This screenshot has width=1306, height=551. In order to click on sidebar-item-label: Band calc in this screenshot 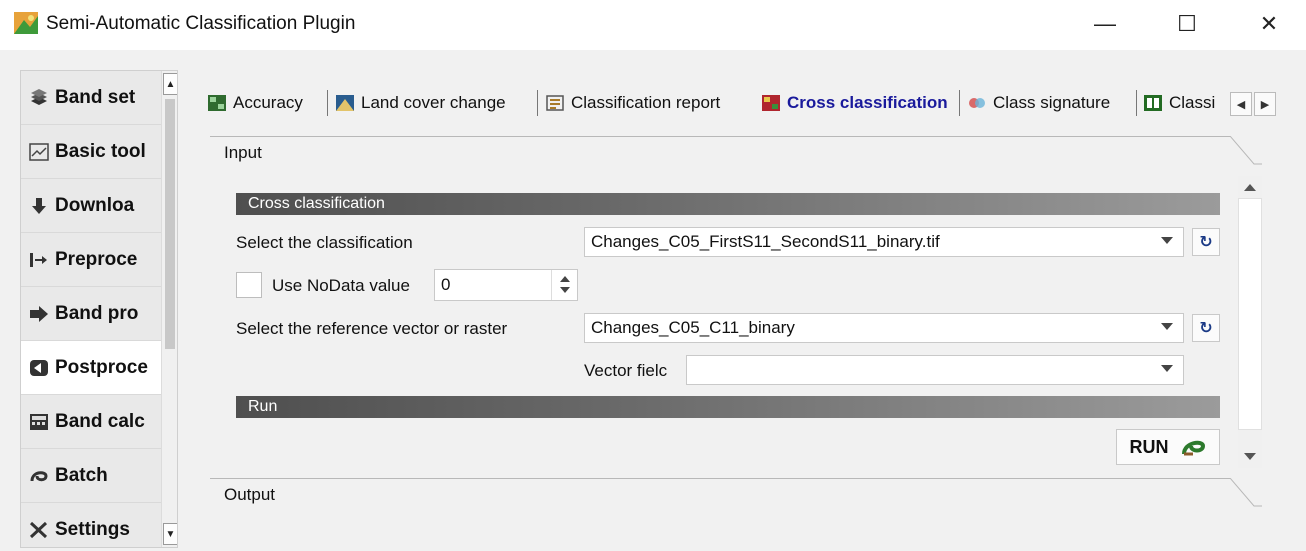, I will do `click(100, 421)`.